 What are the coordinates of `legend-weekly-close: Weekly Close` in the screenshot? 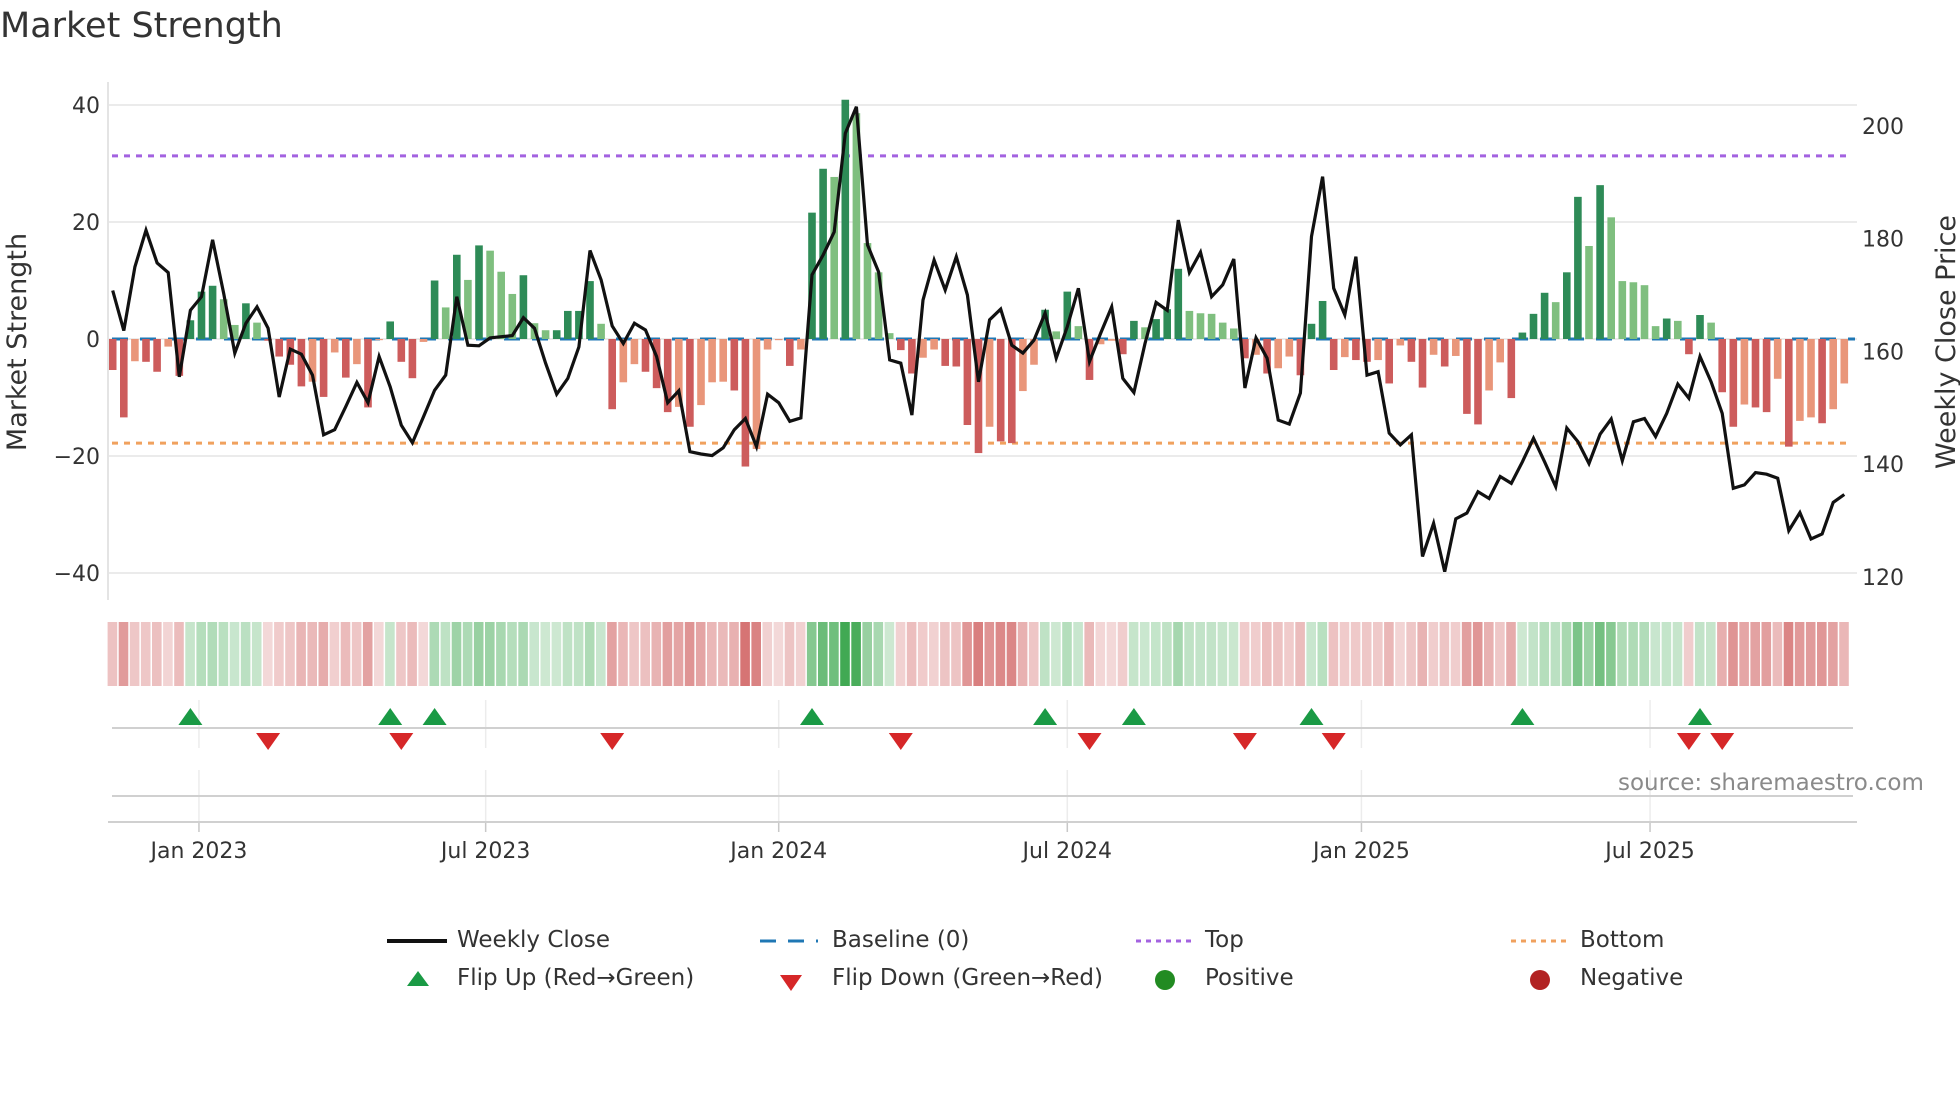 It's located at (533, 940).